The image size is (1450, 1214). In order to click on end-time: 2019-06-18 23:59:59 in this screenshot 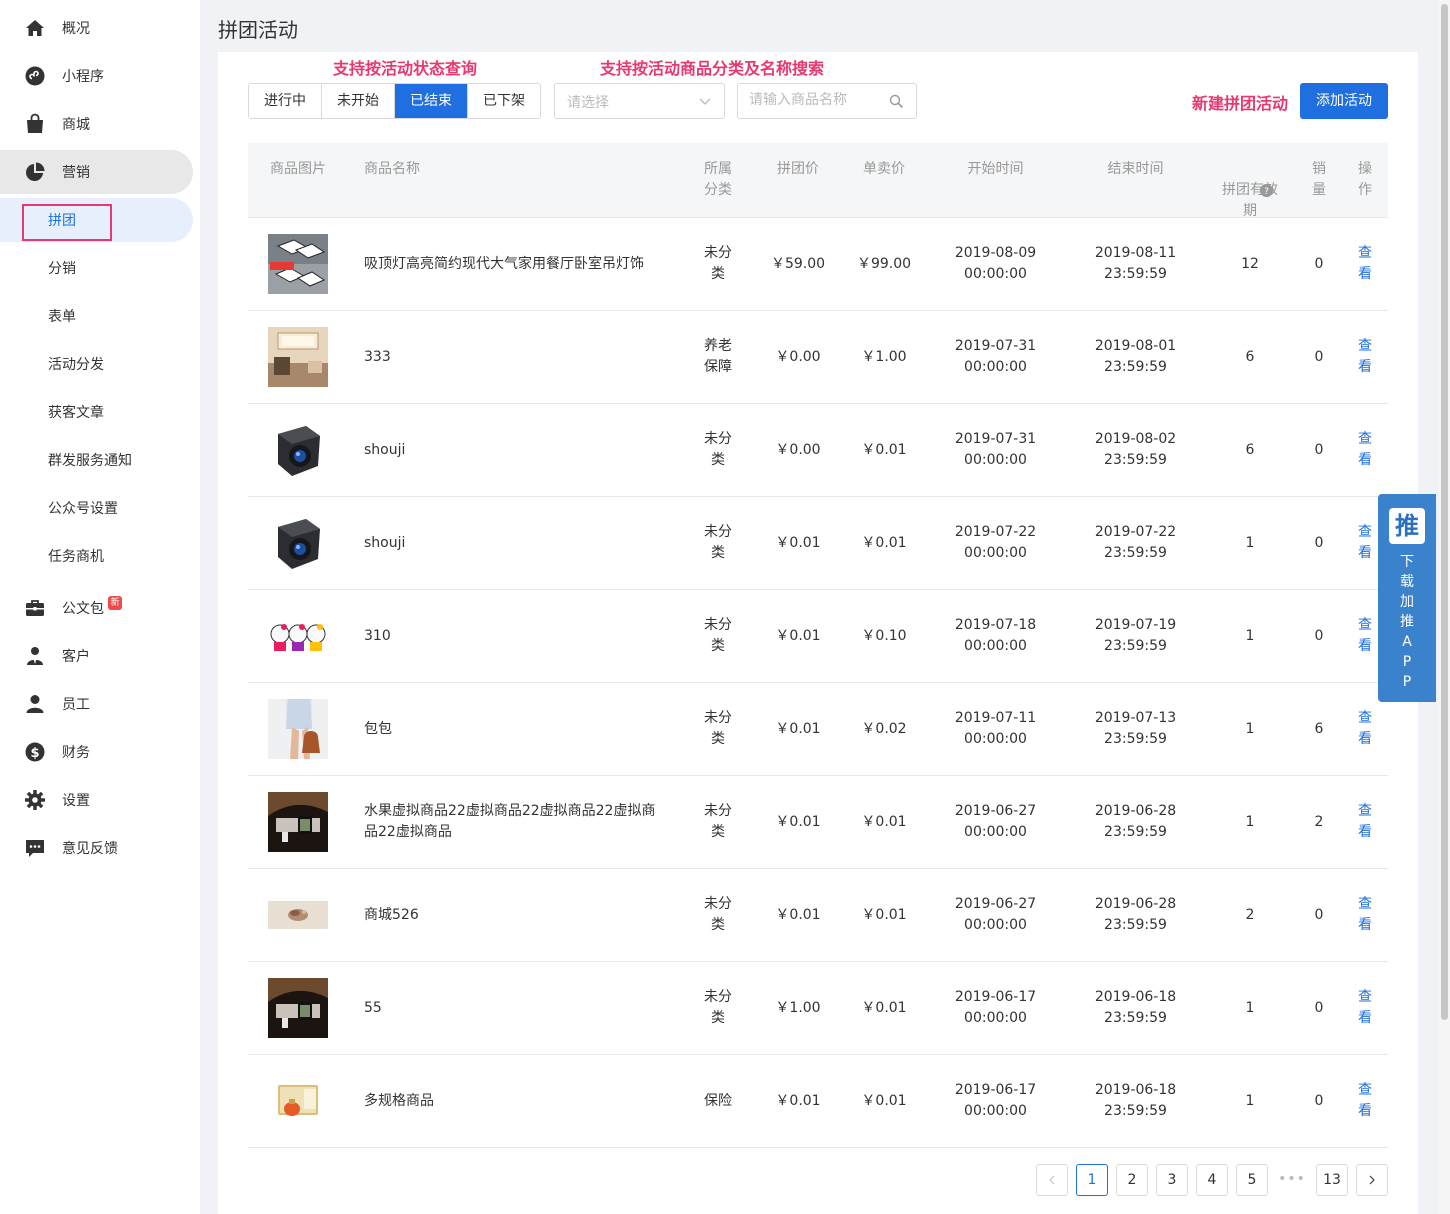, I will do `click(1135, 1007)`.